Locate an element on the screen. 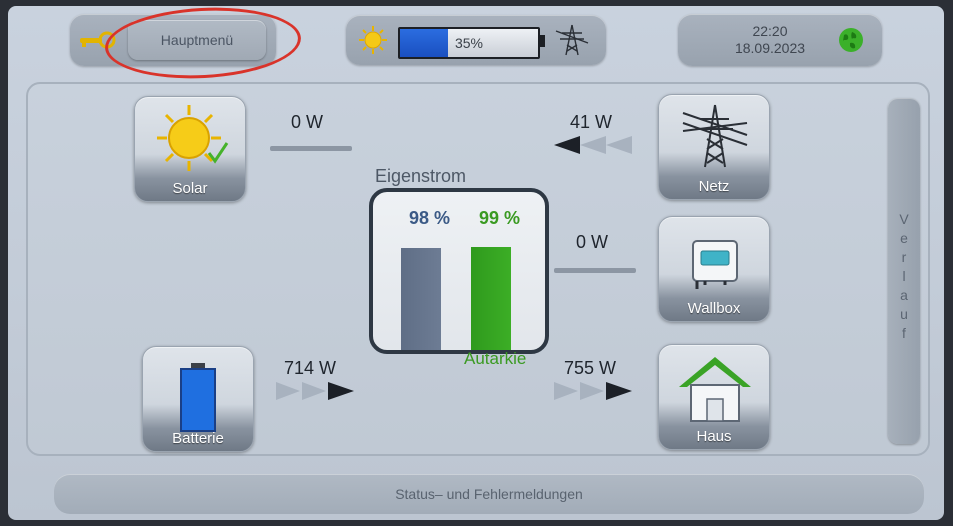 This screenshot has width=953, height=526. sun-icon is located at coordinates (373, 40).